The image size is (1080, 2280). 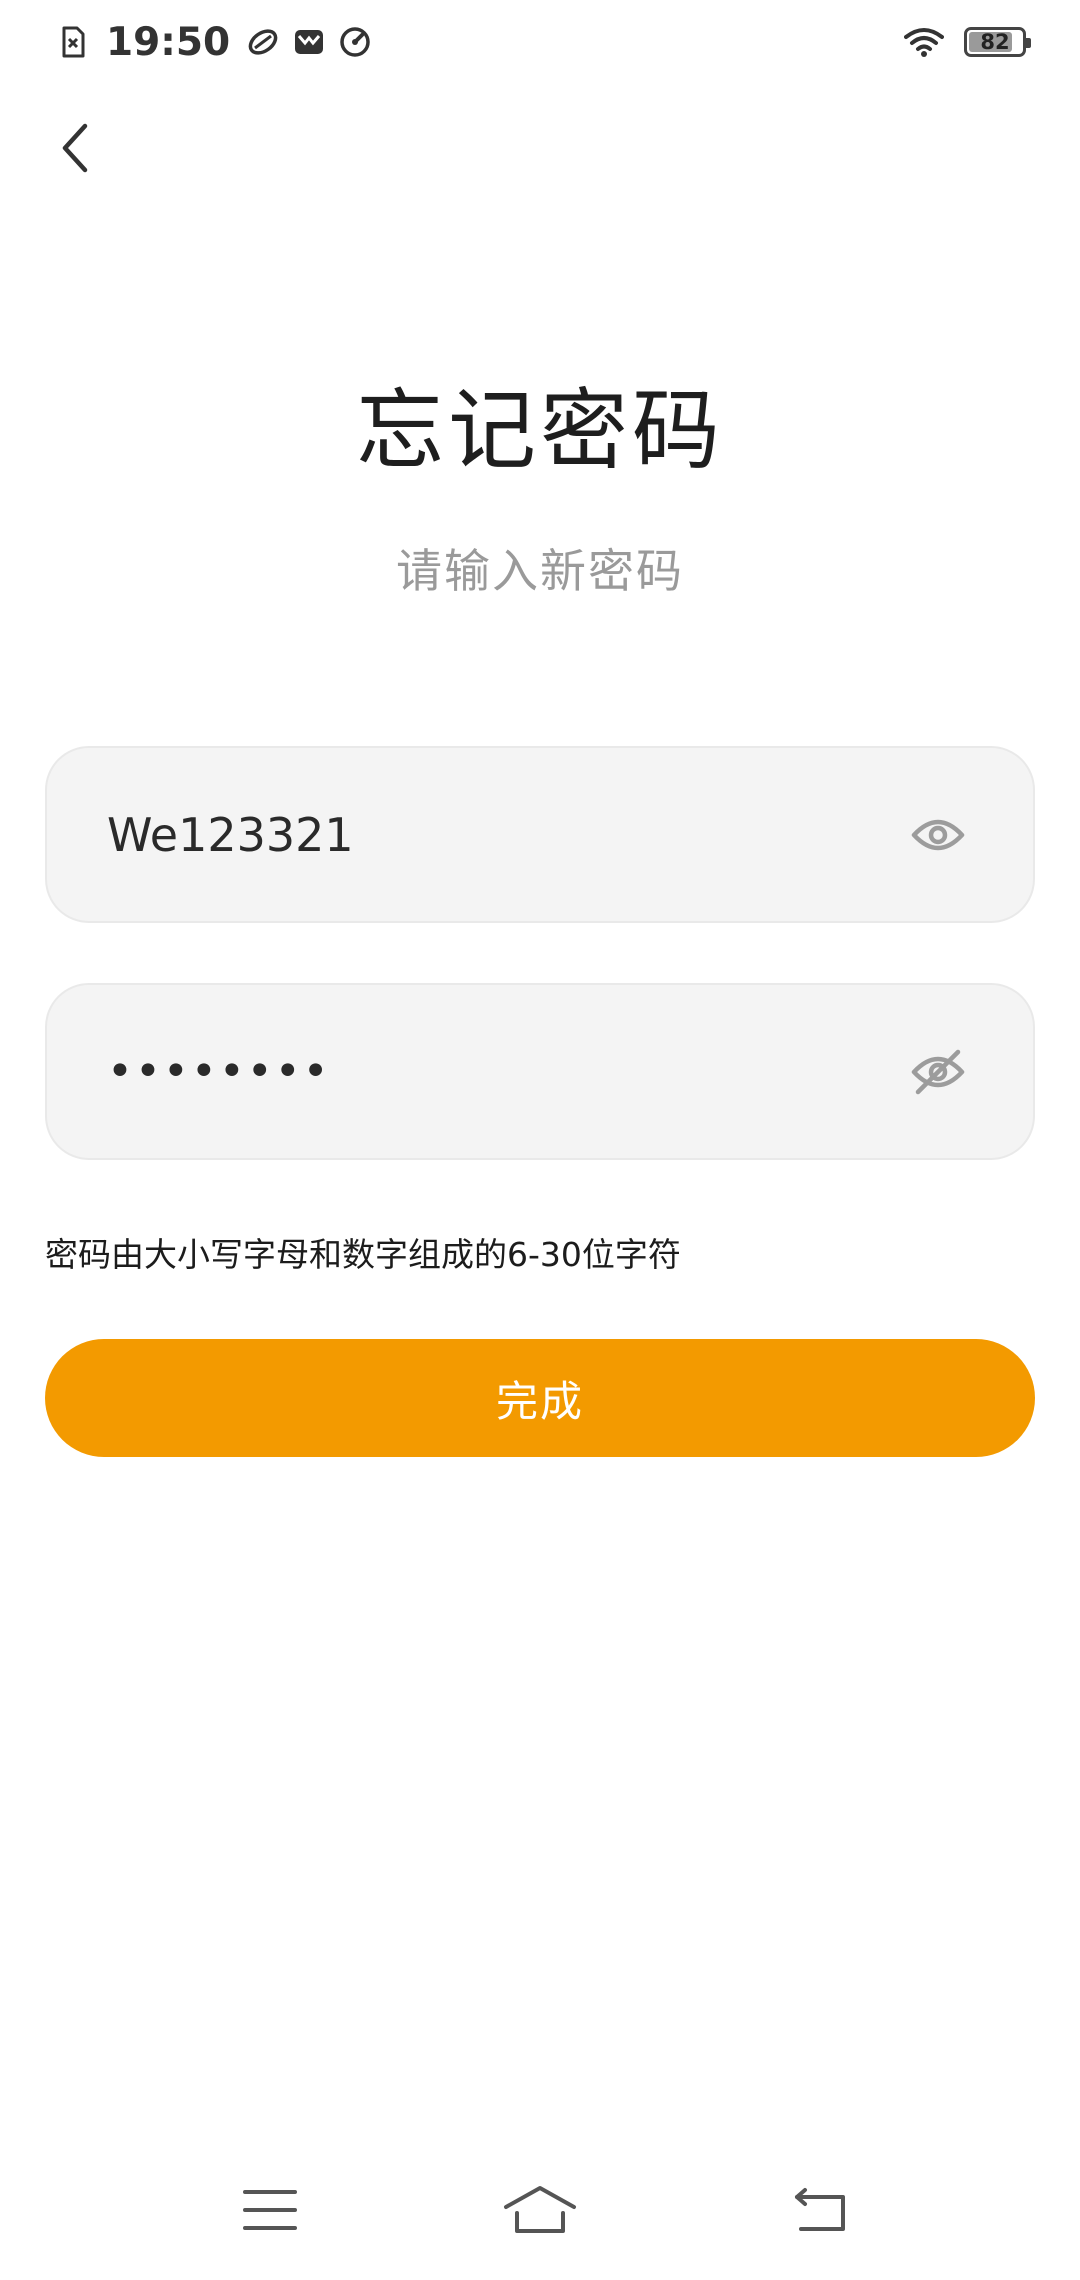 I want to click on status-left: 19:50, so click(x=214, y=42).